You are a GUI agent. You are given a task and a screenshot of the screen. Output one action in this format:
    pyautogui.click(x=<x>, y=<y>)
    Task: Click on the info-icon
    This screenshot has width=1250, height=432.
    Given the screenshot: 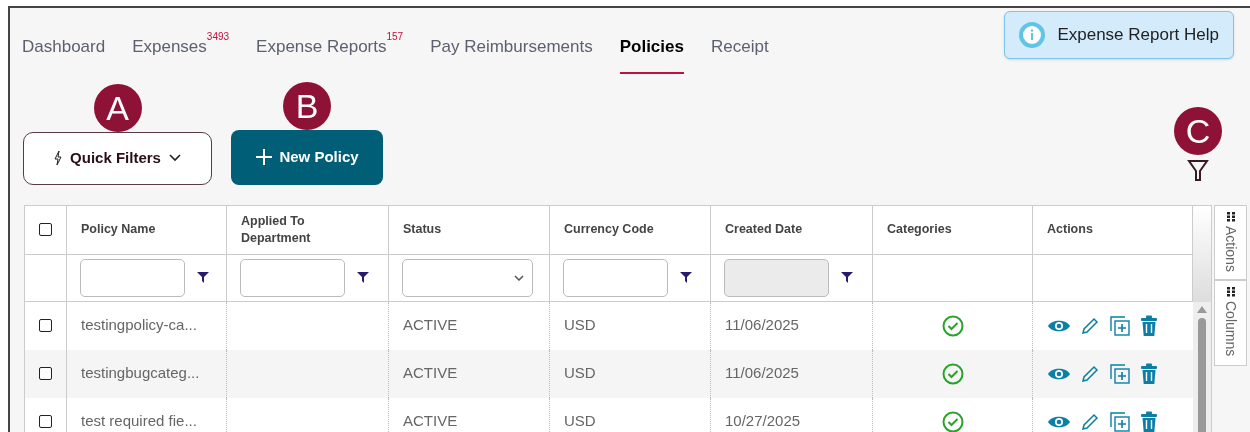 What is the action you would take?
    pyautogui.click(x=1032, y=35)
    